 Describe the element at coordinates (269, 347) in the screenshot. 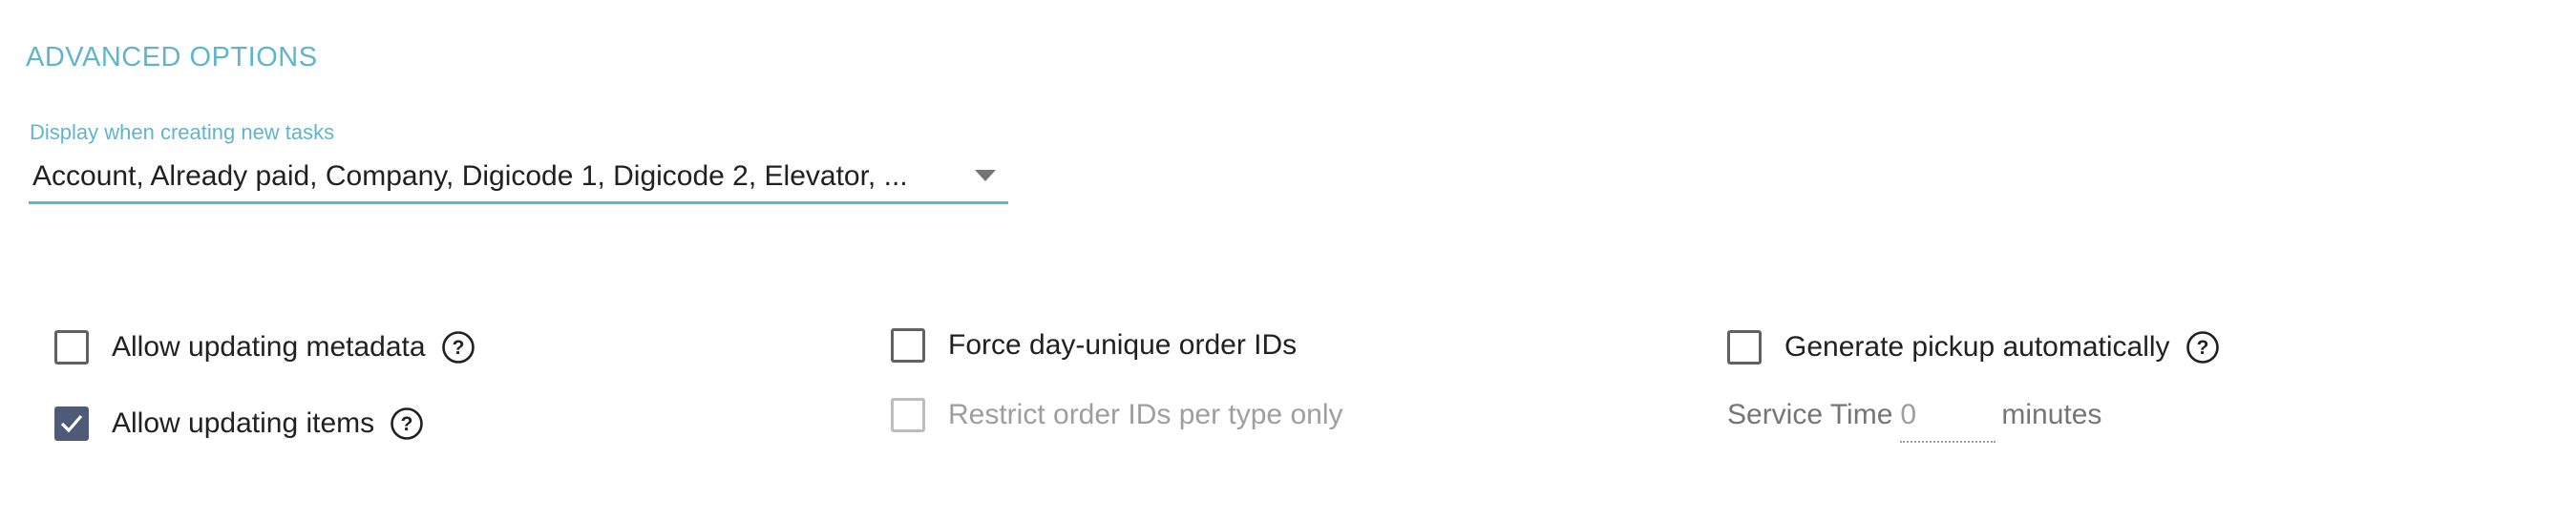

I see `allow-updating-metadata-label: Allow updating metadata` at that location.